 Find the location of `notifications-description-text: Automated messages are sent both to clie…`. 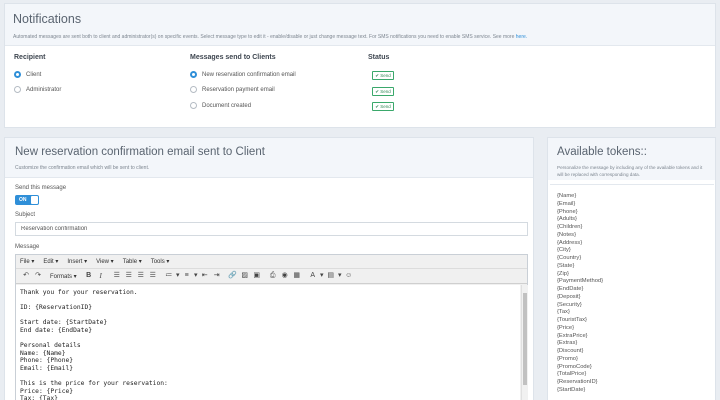

notifications-description-text: Automated messages are sent both to clie… is located at coordinates (264, 37).